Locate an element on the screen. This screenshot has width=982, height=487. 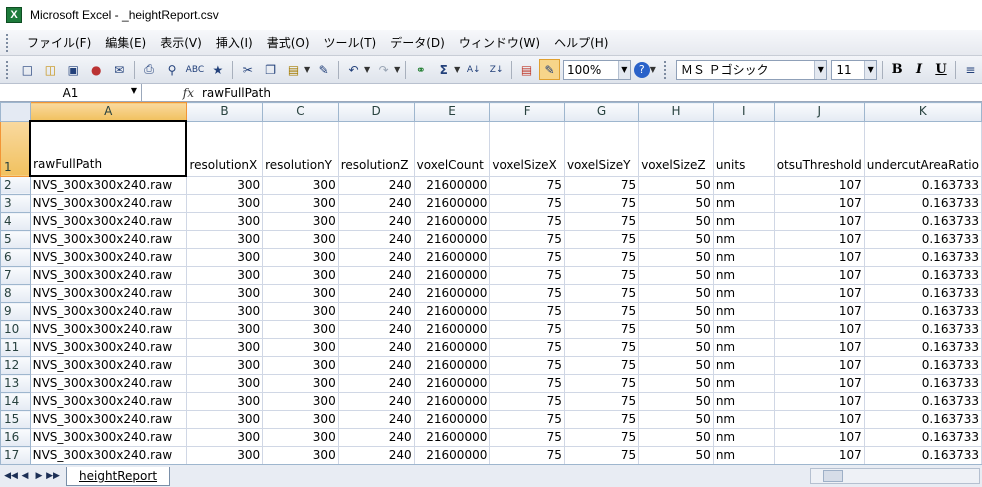
menu-grip is located at coordinates (9, 42).